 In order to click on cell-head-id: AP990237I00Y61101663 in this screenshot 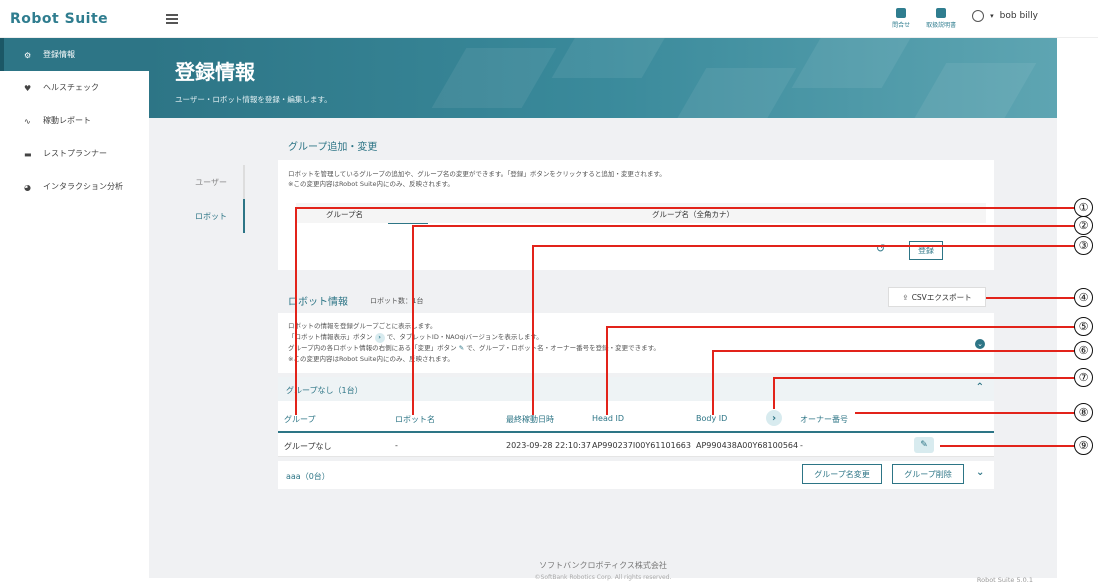, I will do `click(641, 445)`.